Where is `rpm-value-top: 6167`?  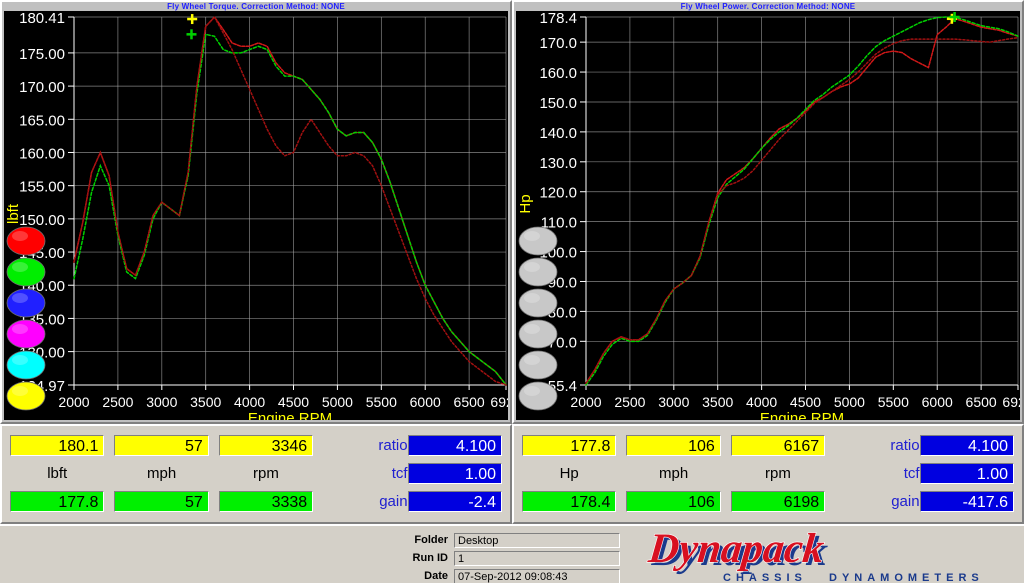 rpm-value-top: 6167 is located at coordinates (778, 445).